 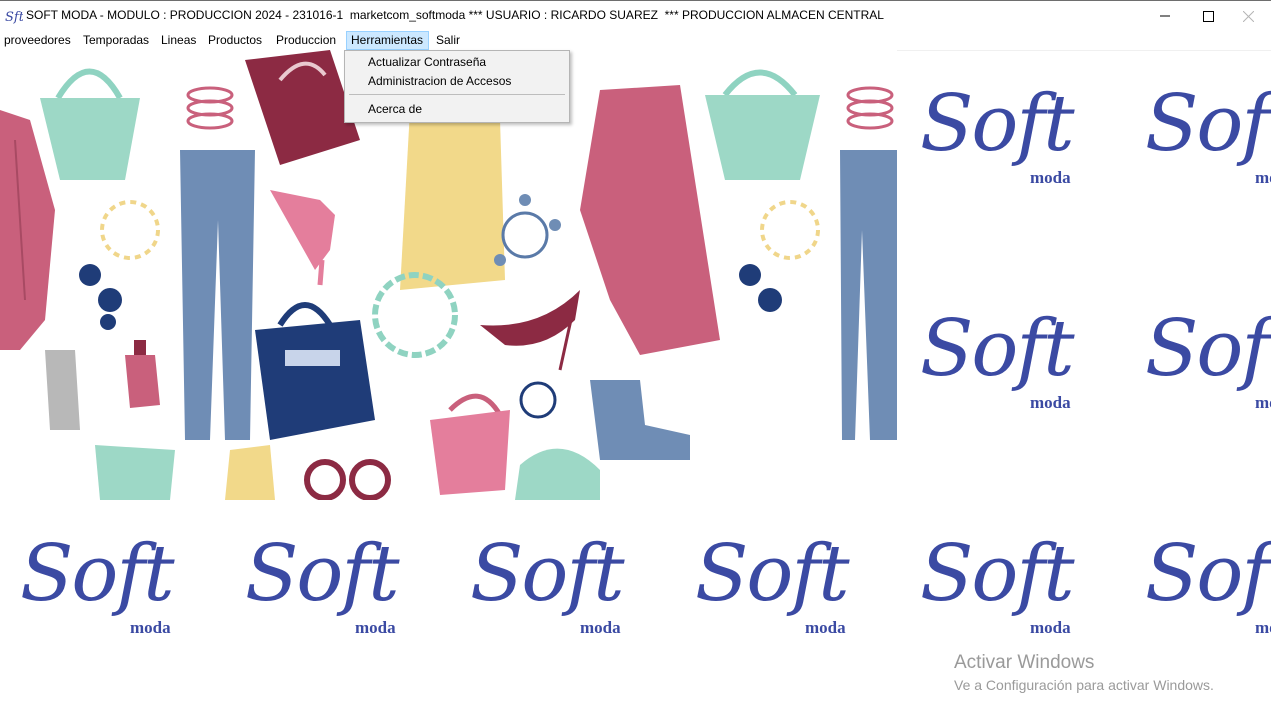 I want to click on svg-text: Sft, so click(x=14, y=17).